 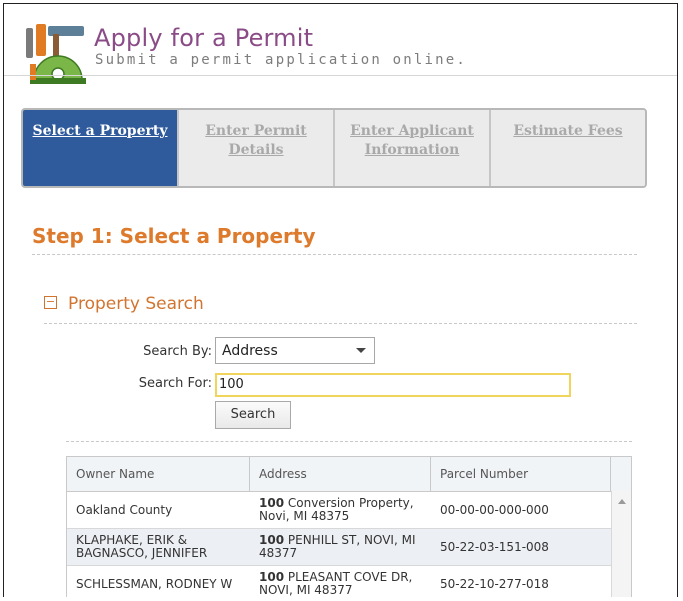 What do you see at coordinates (521, 474) in the screenshot?
I see `column-header-parcel-number: Parcel Number` at bounding box center [521, 474].